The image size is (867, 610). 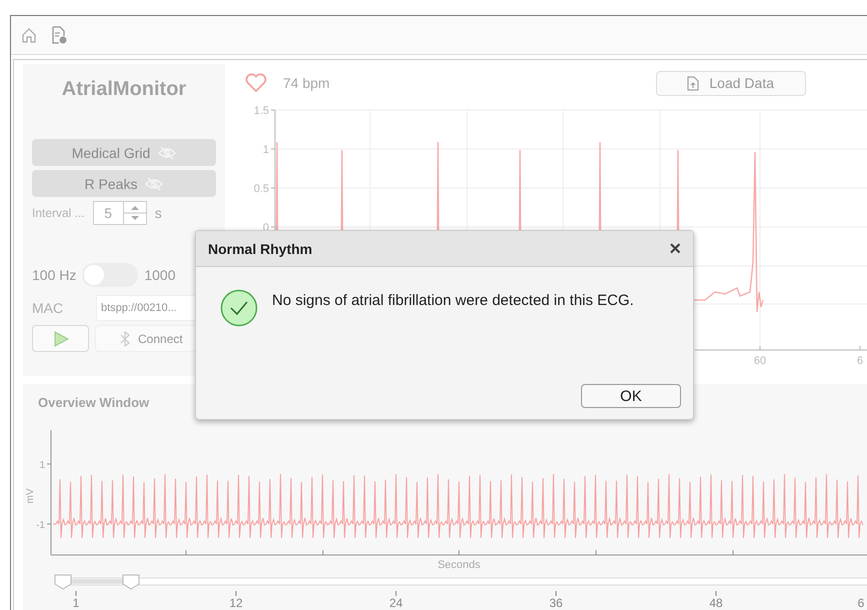 What do you see at coordinates (59, 35) in the screenshot?
I see `document-icon` at bounding box center [59, 35].